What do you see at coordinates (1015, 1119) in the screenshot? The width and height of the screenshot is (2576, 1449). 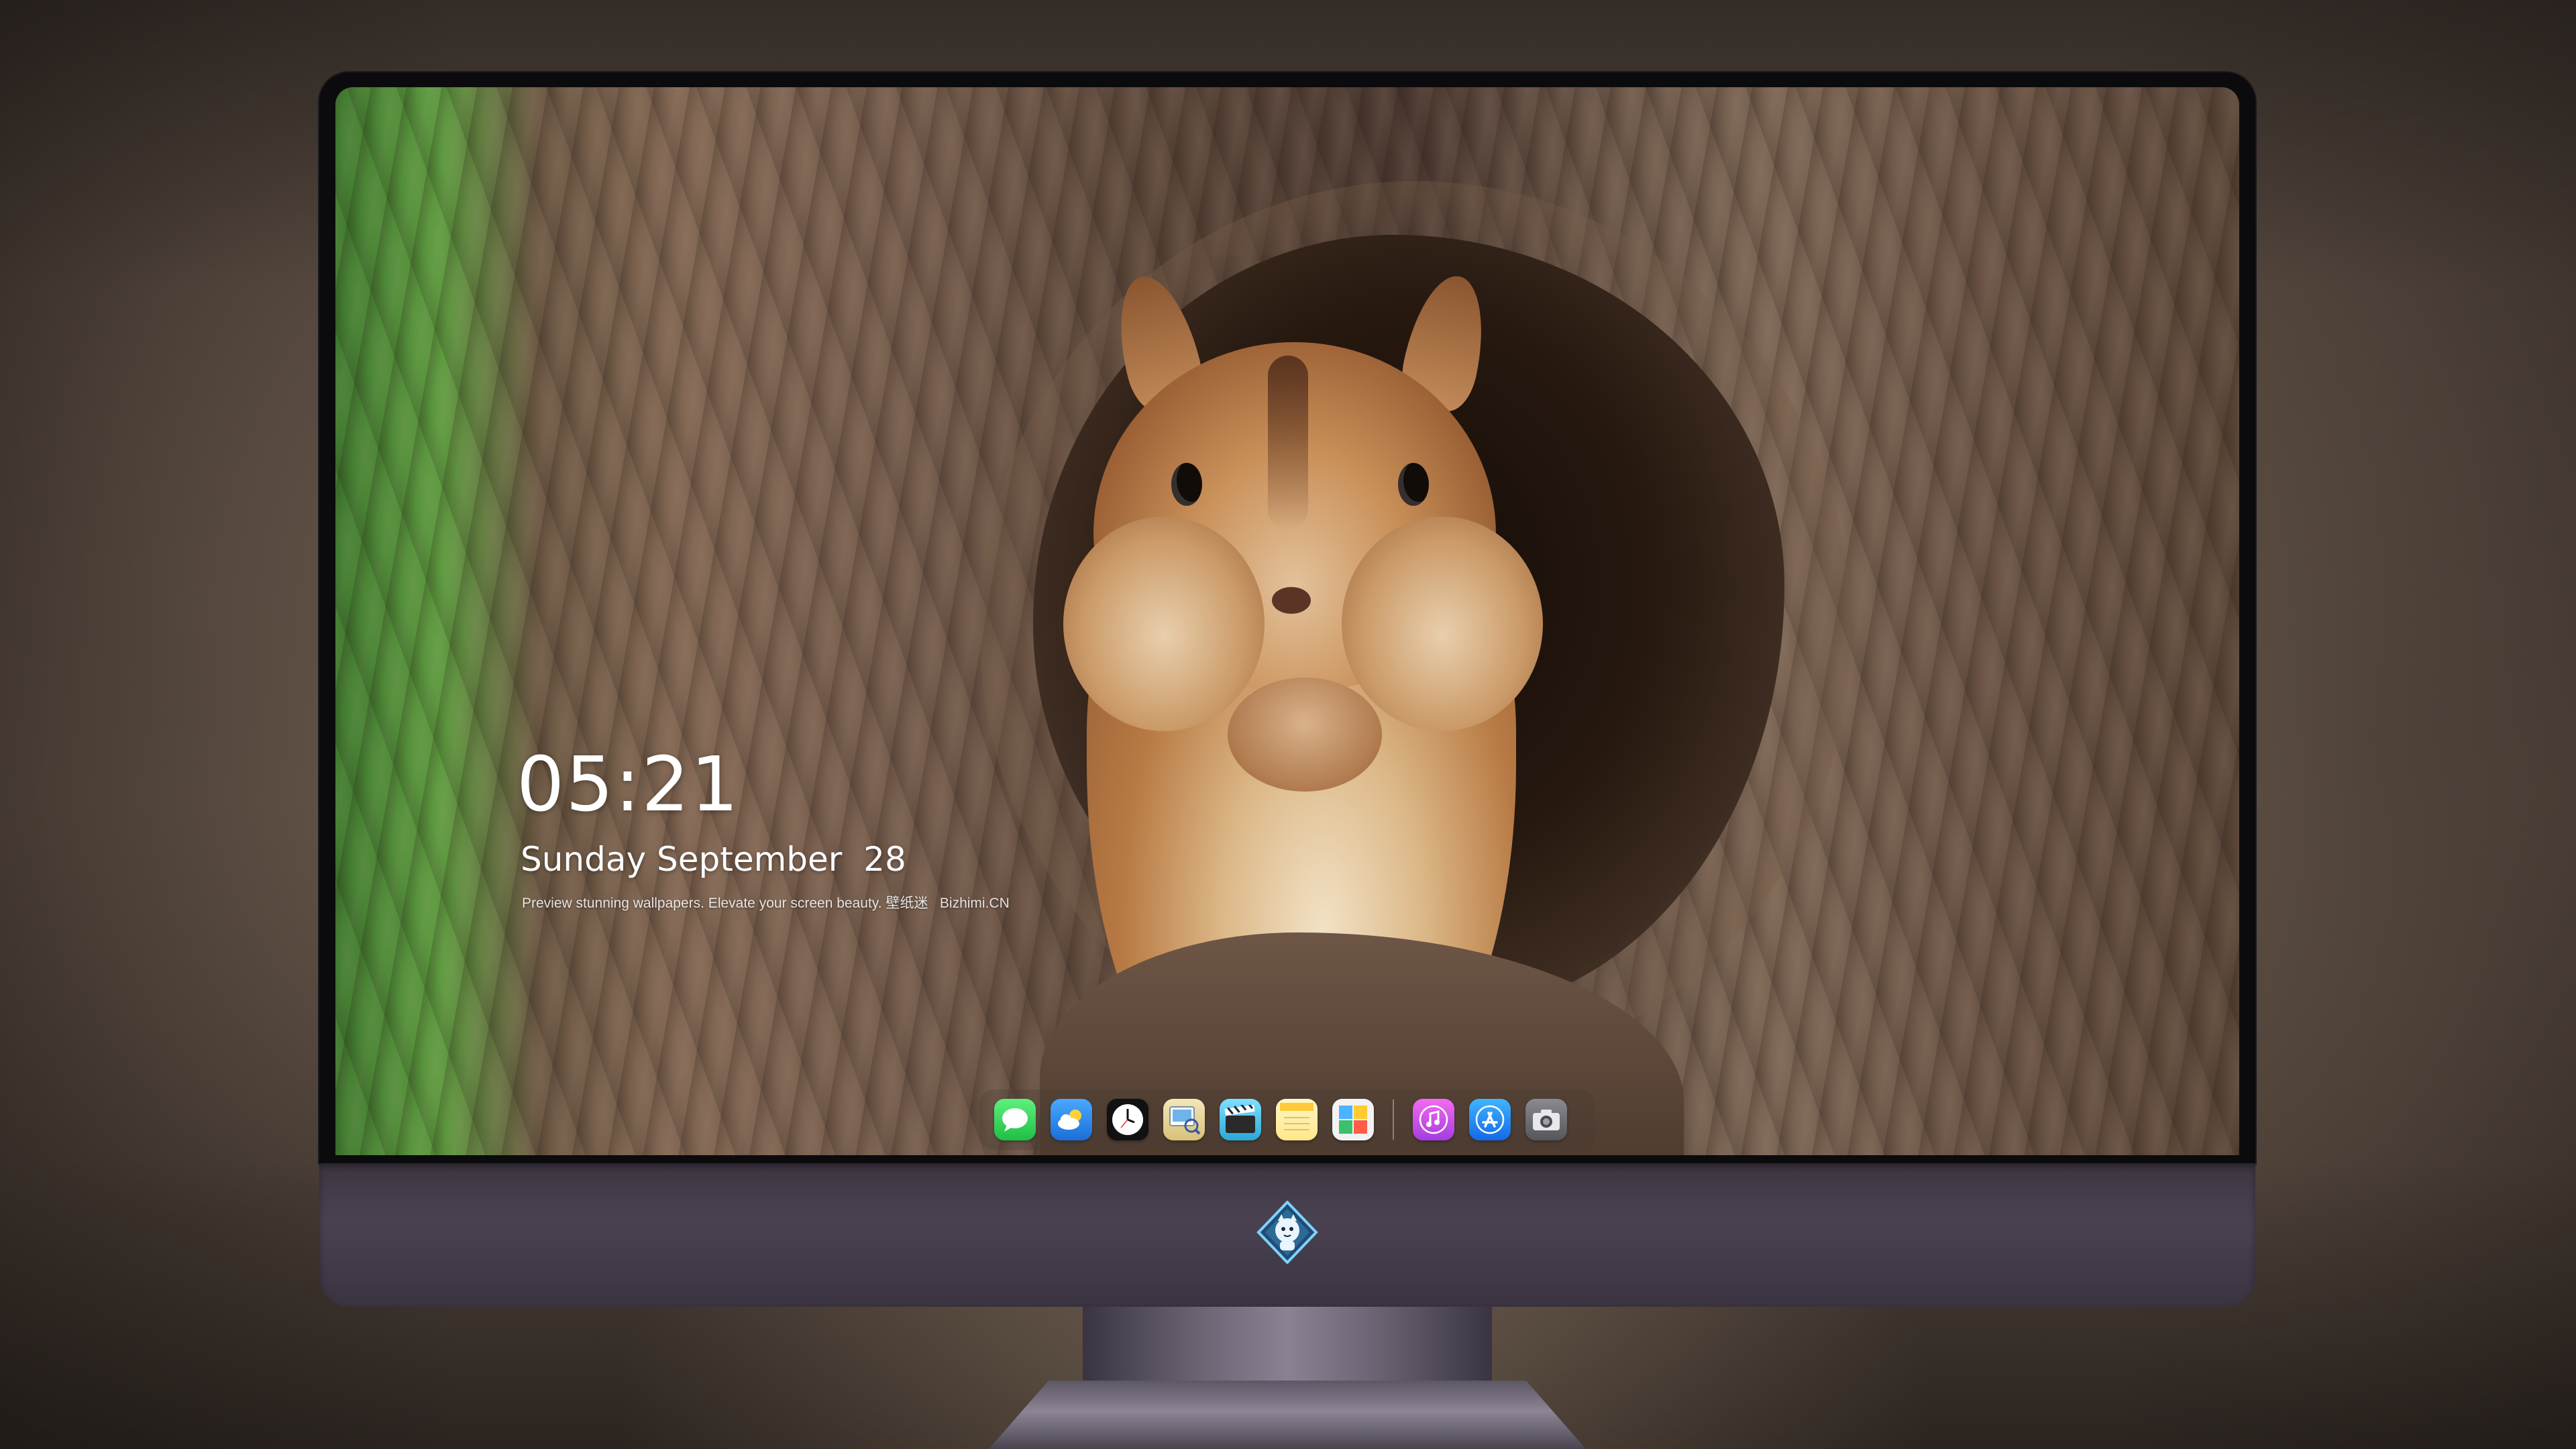 I see `messages-icon` at bounding box center [1015, 1119].